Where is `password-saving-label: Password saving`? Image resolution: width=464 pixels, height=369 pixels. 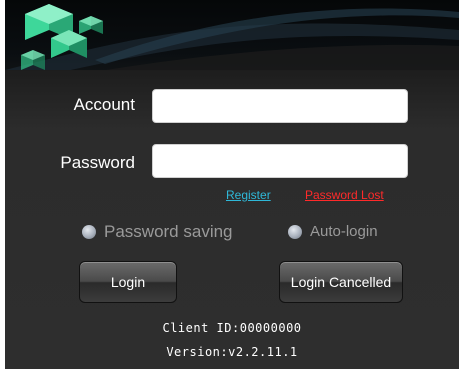
password-saving-label: Password saving is located at coordinates (168, 231).